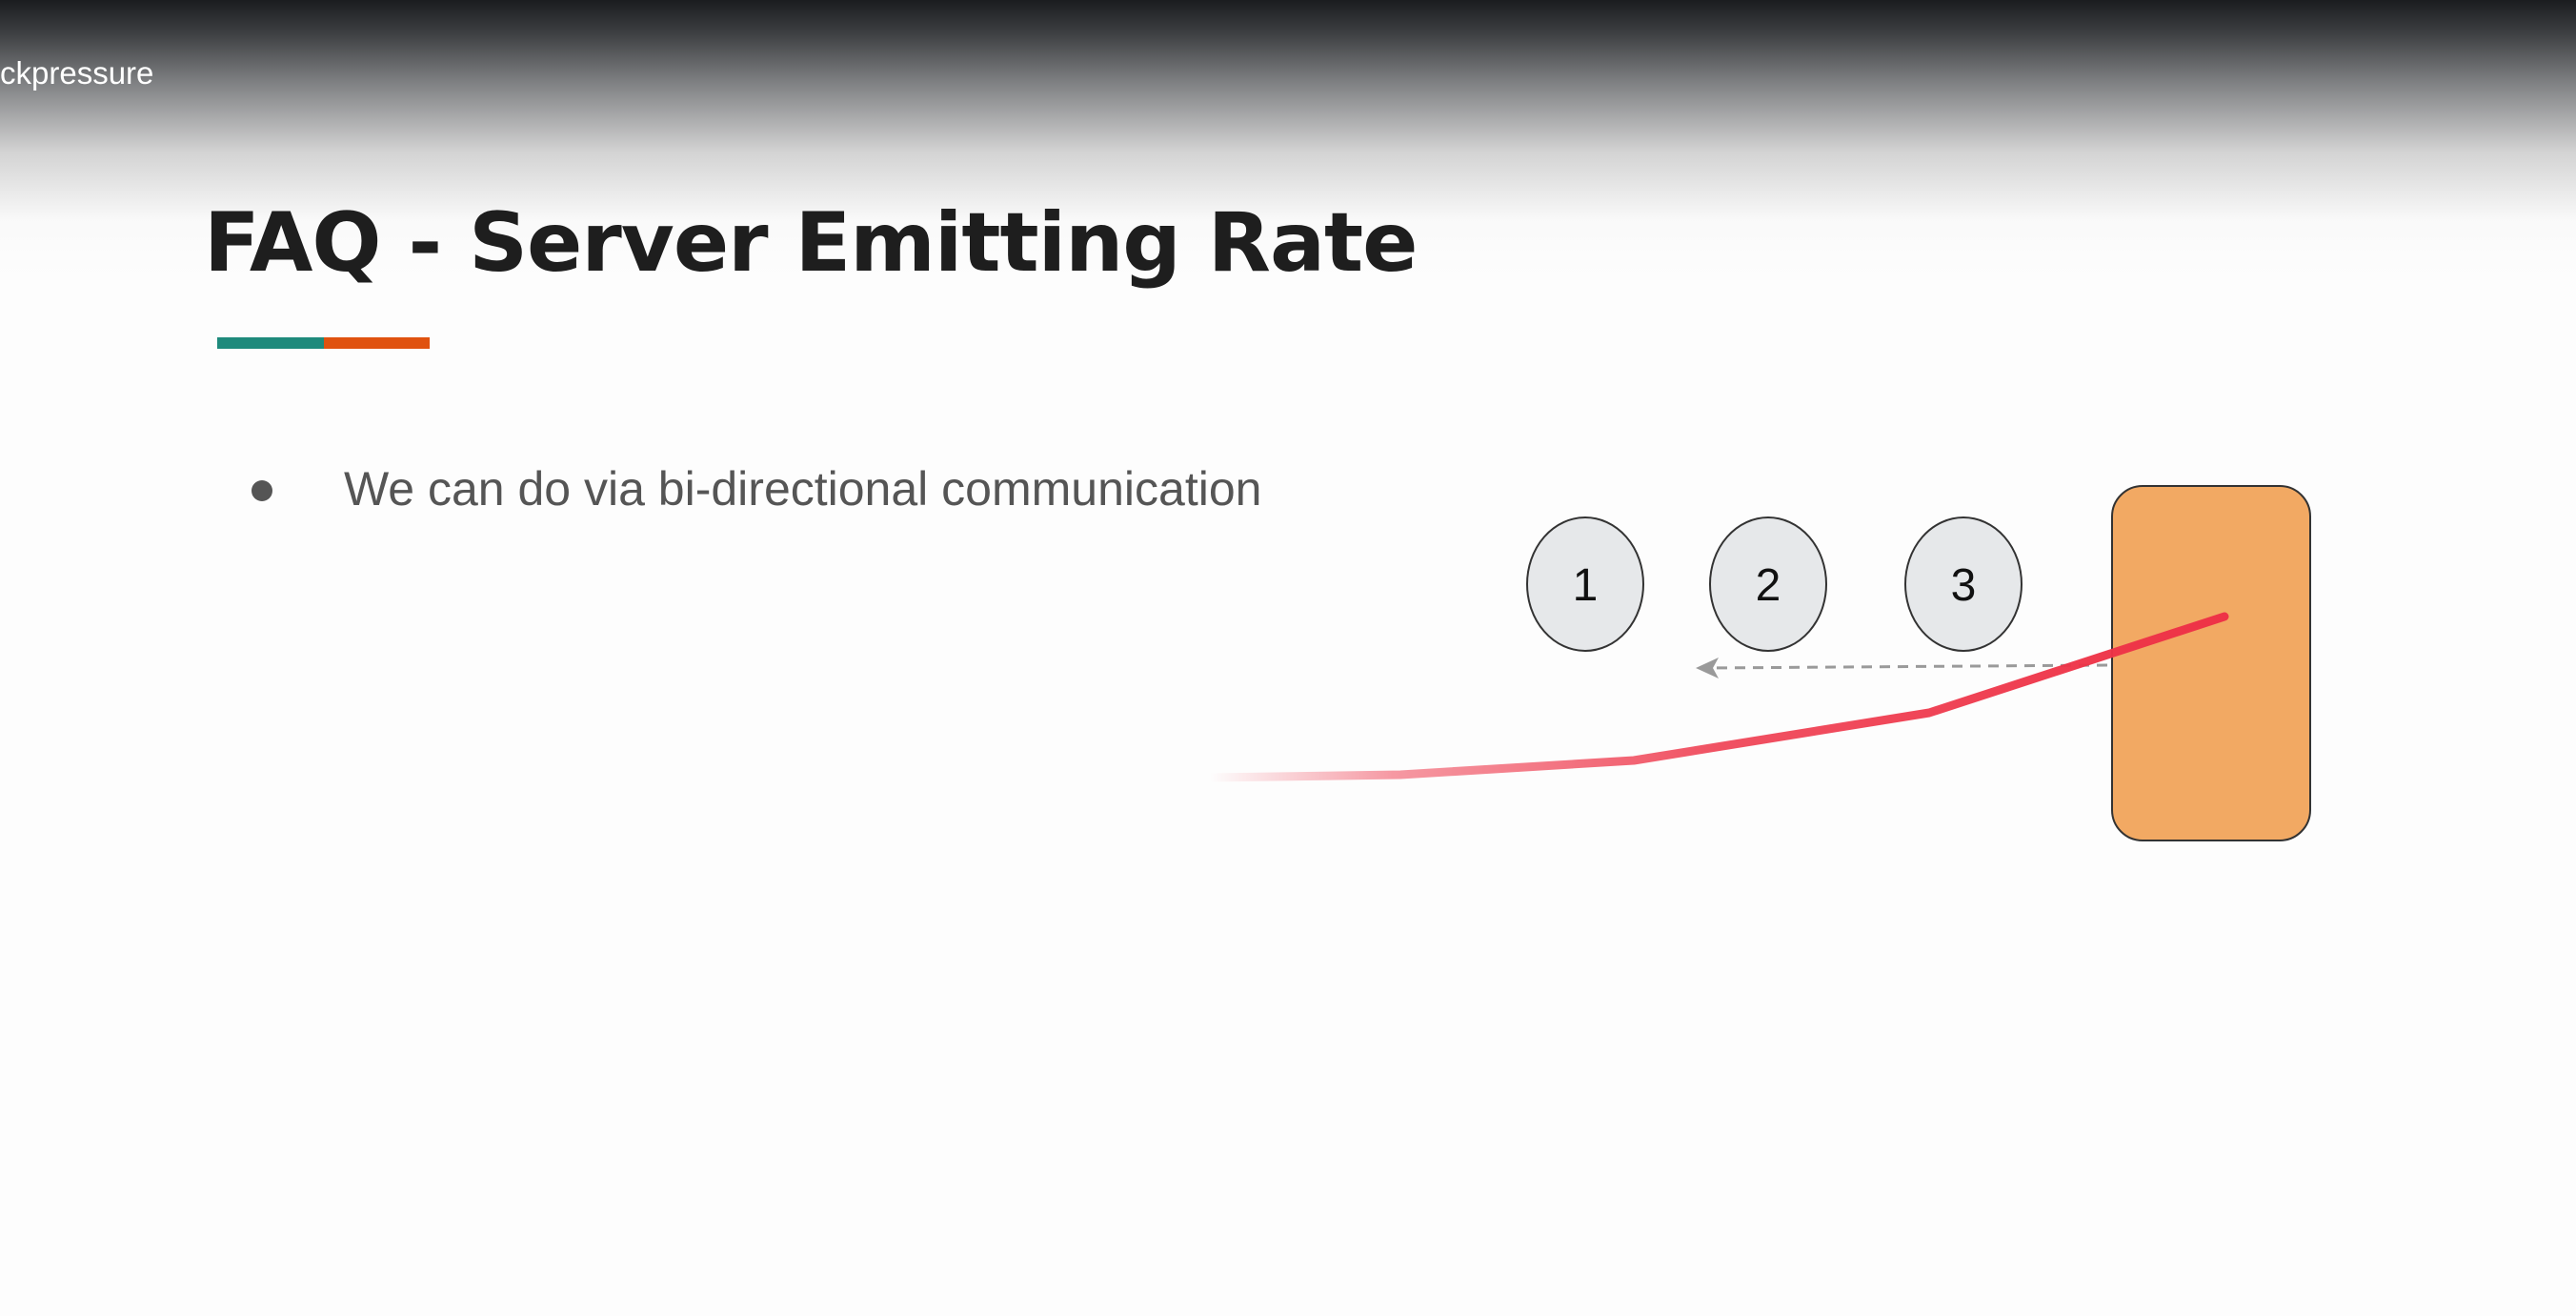  I want to click on emit-diagram: 1 2 3, so click(1758, 663).